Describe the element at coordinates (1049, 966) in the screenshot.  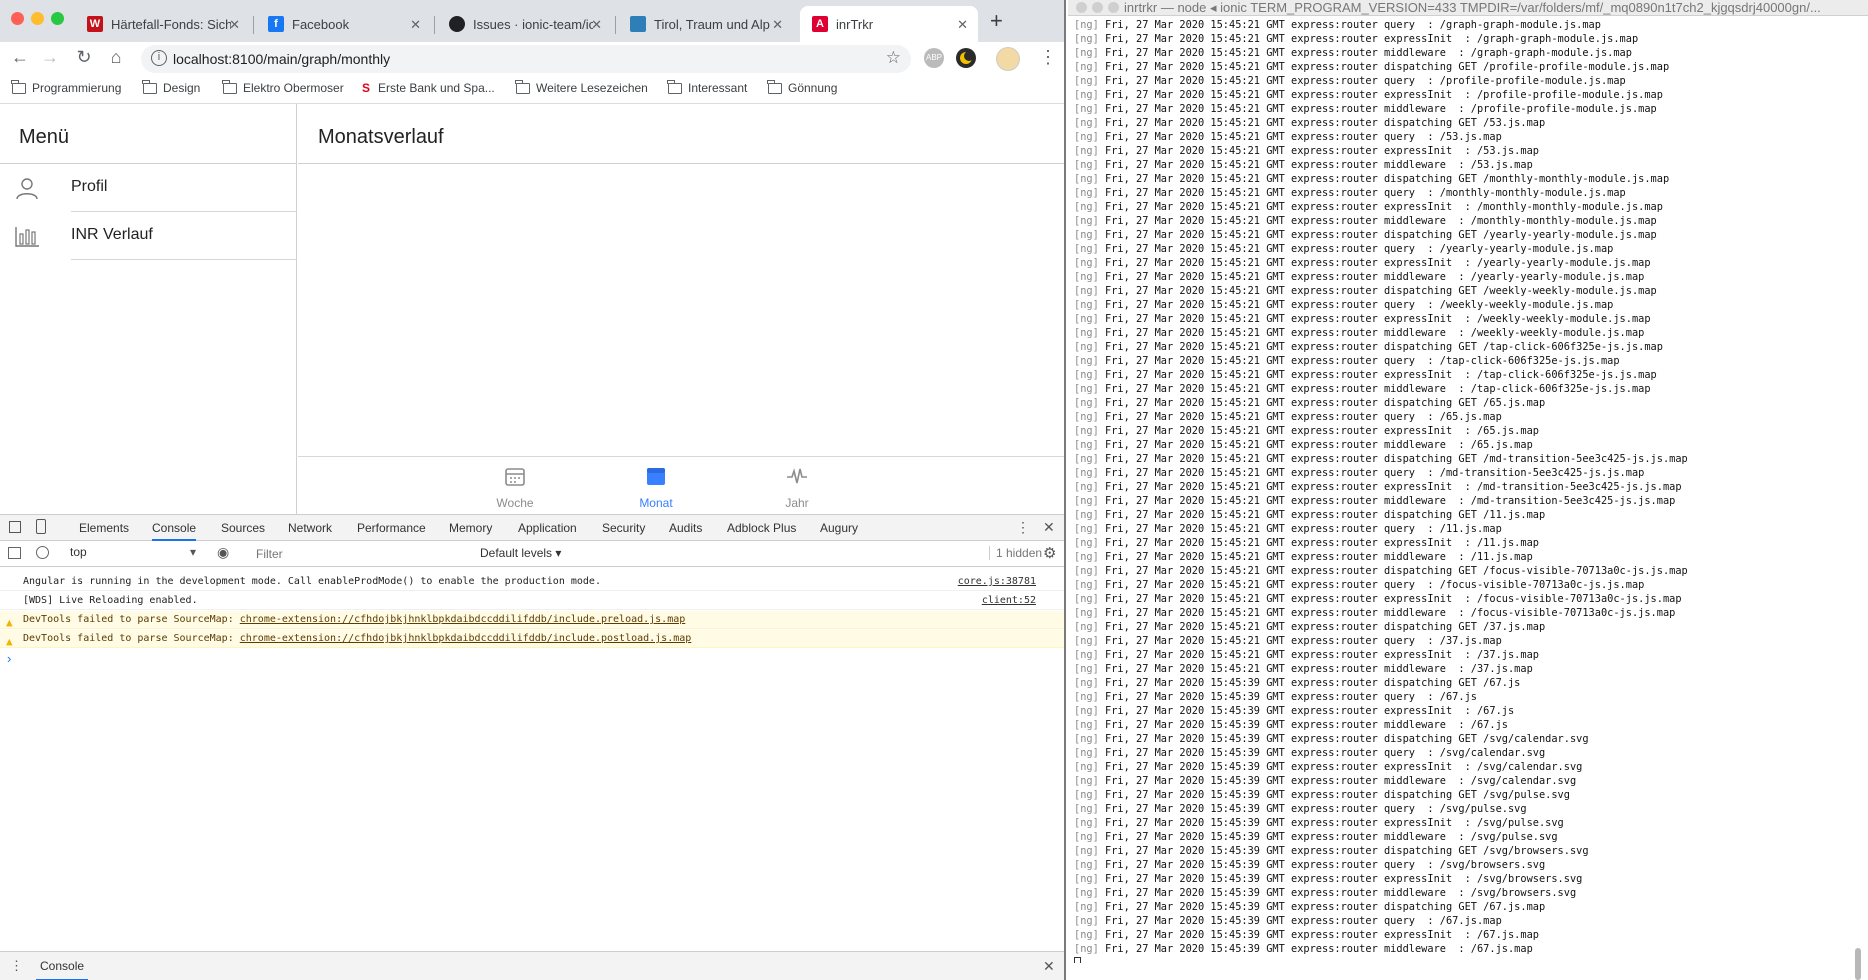
I see `drawer-close-icon: ✕` at that location.